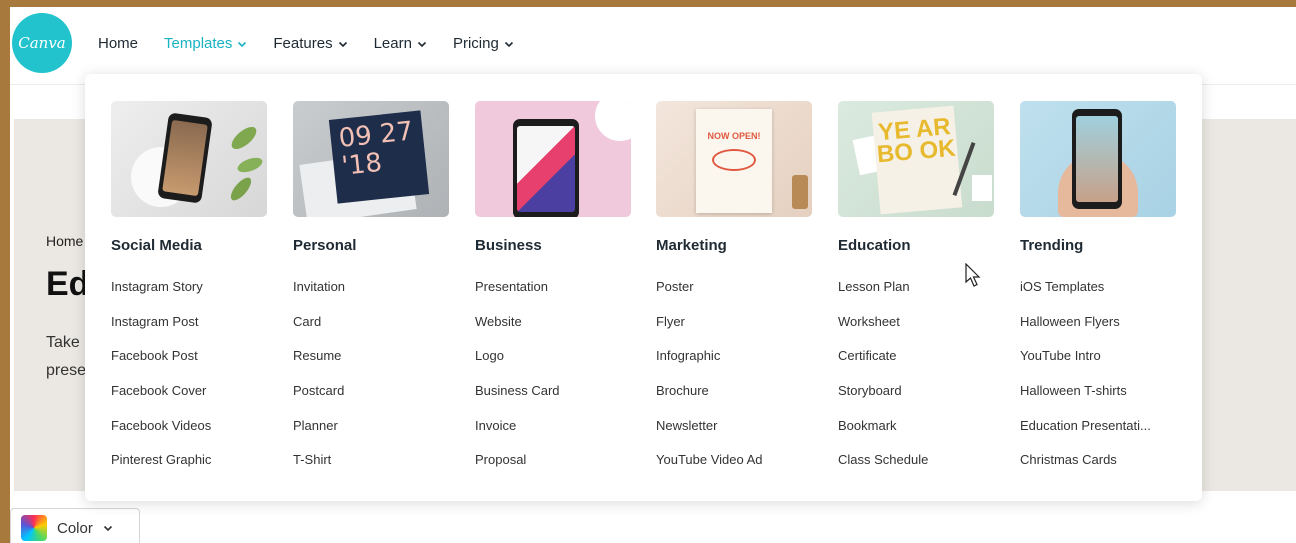 The width and height of the screenshot is (1296, 543). I want to click on social-media-thumbnail, so click(189, 159).